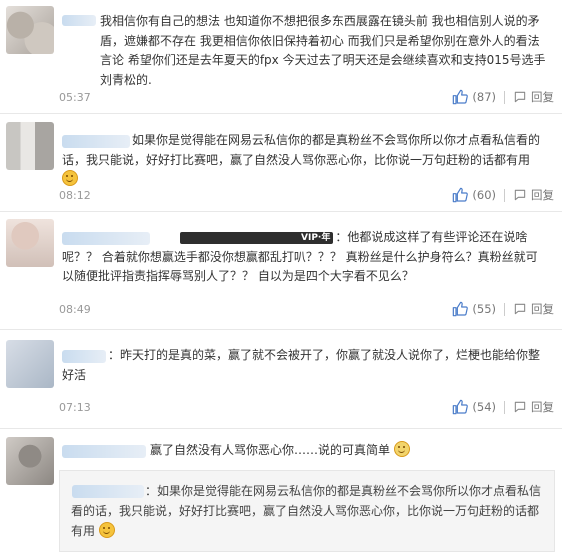 This screenshot has width=562, height=553. I want to click on like-count: (55), so click(484, 309).